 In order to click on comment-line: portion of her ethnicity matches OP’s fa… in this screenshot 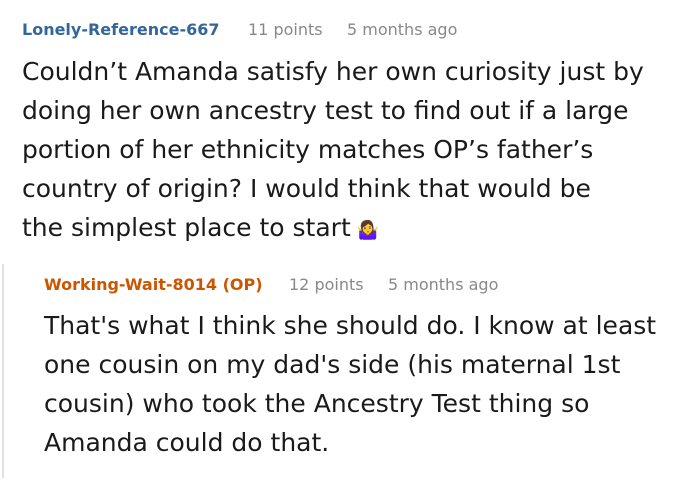, I will do `click(308, 149)`.